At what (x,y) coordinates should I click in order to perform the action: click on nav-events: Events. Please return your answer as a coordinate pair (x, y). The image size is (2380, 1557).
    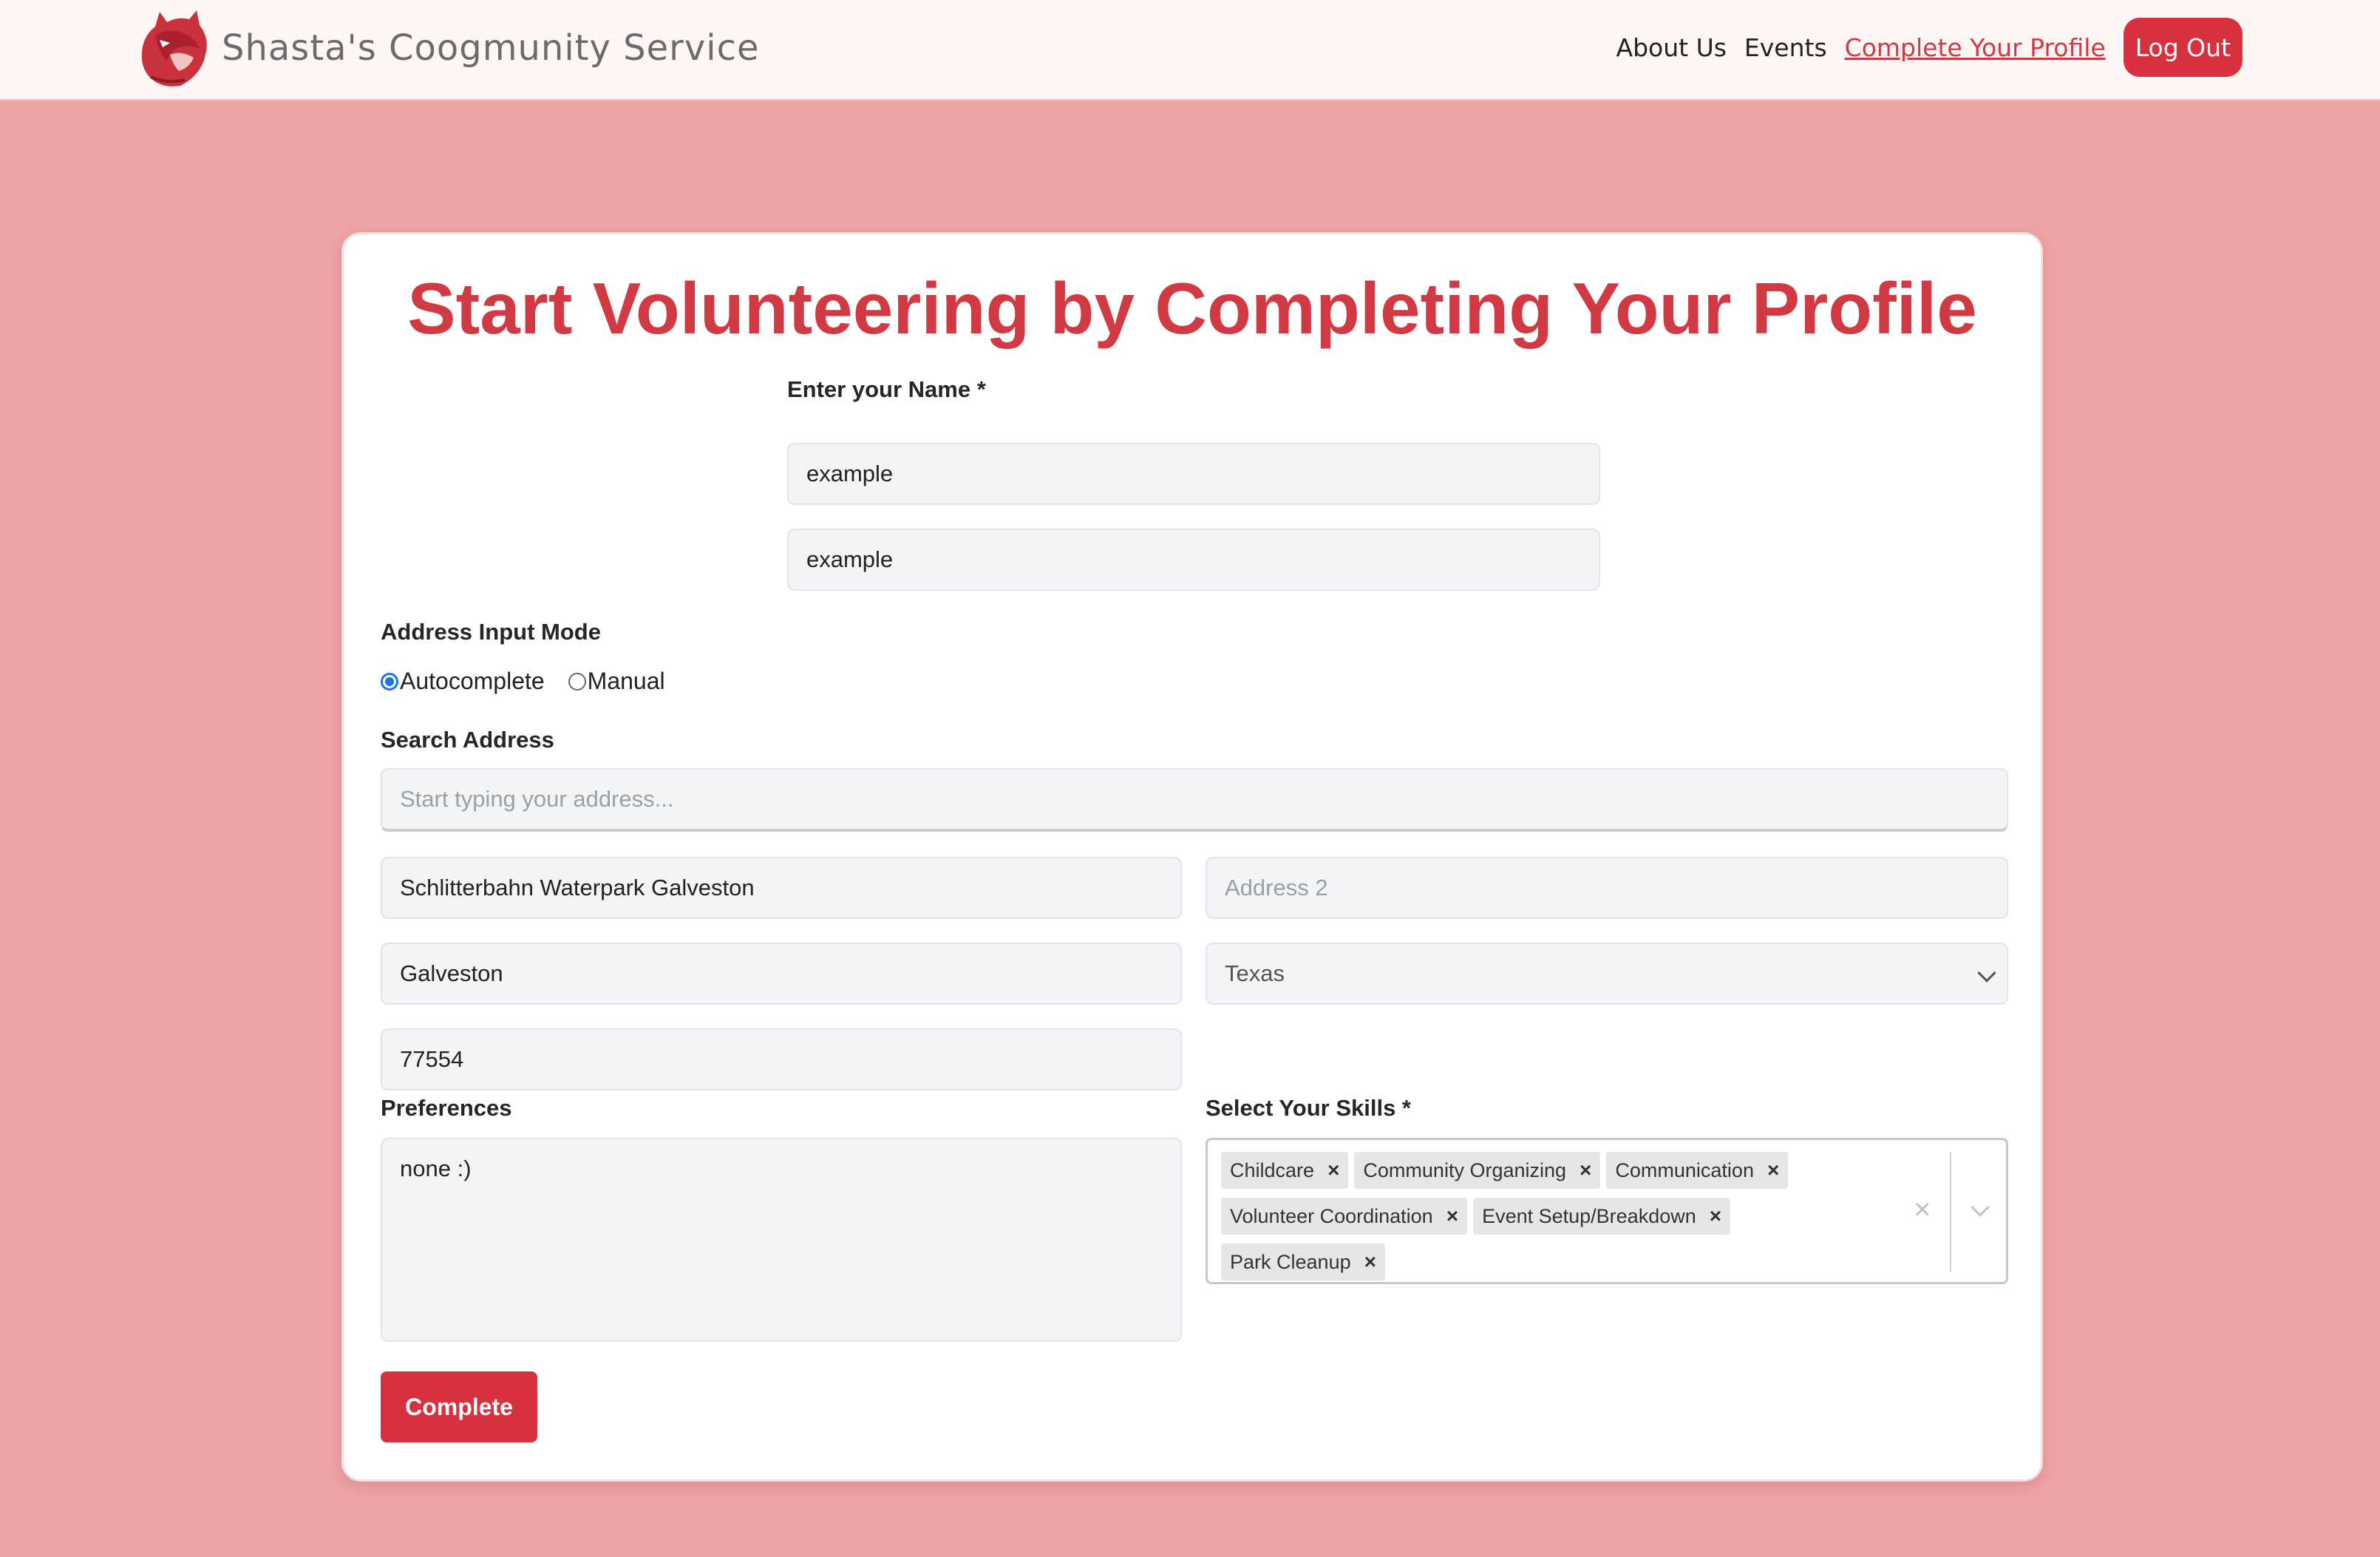
    Looking at the image, I should click on (1785, 47).